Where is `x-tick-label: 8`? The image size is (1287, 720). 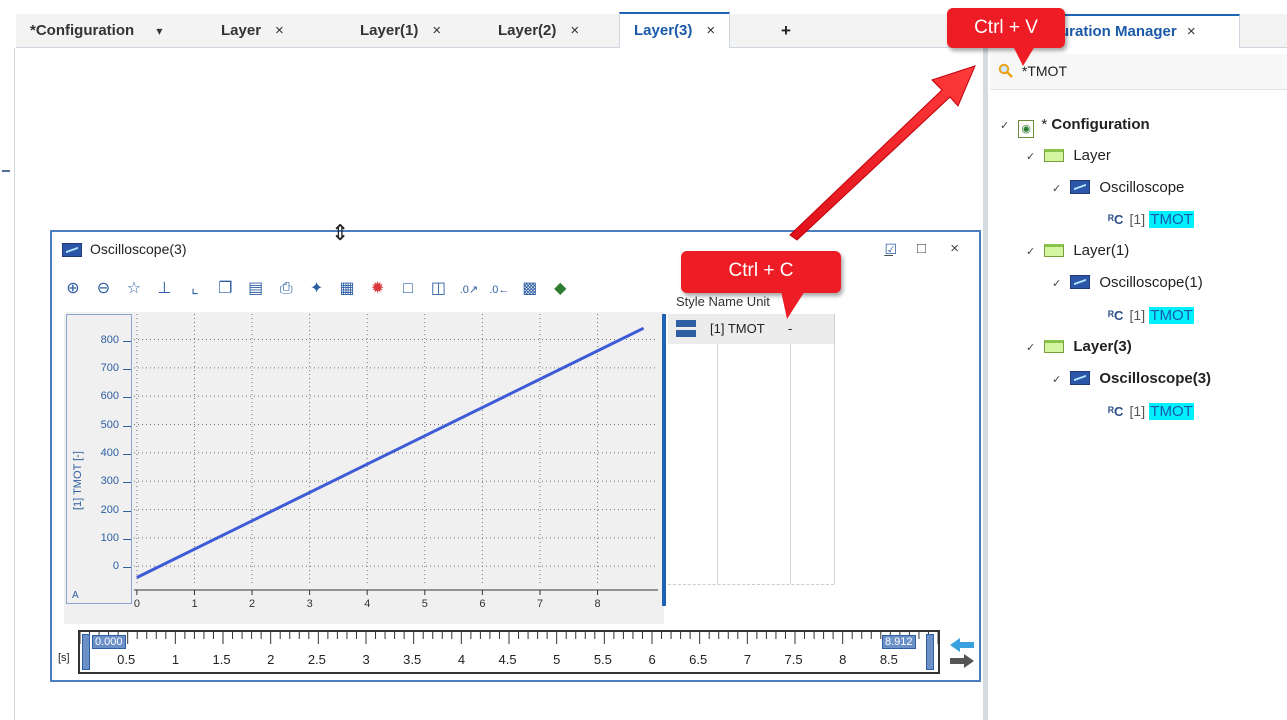 x-tick-label: 8 is located at coordinates (597, 604).